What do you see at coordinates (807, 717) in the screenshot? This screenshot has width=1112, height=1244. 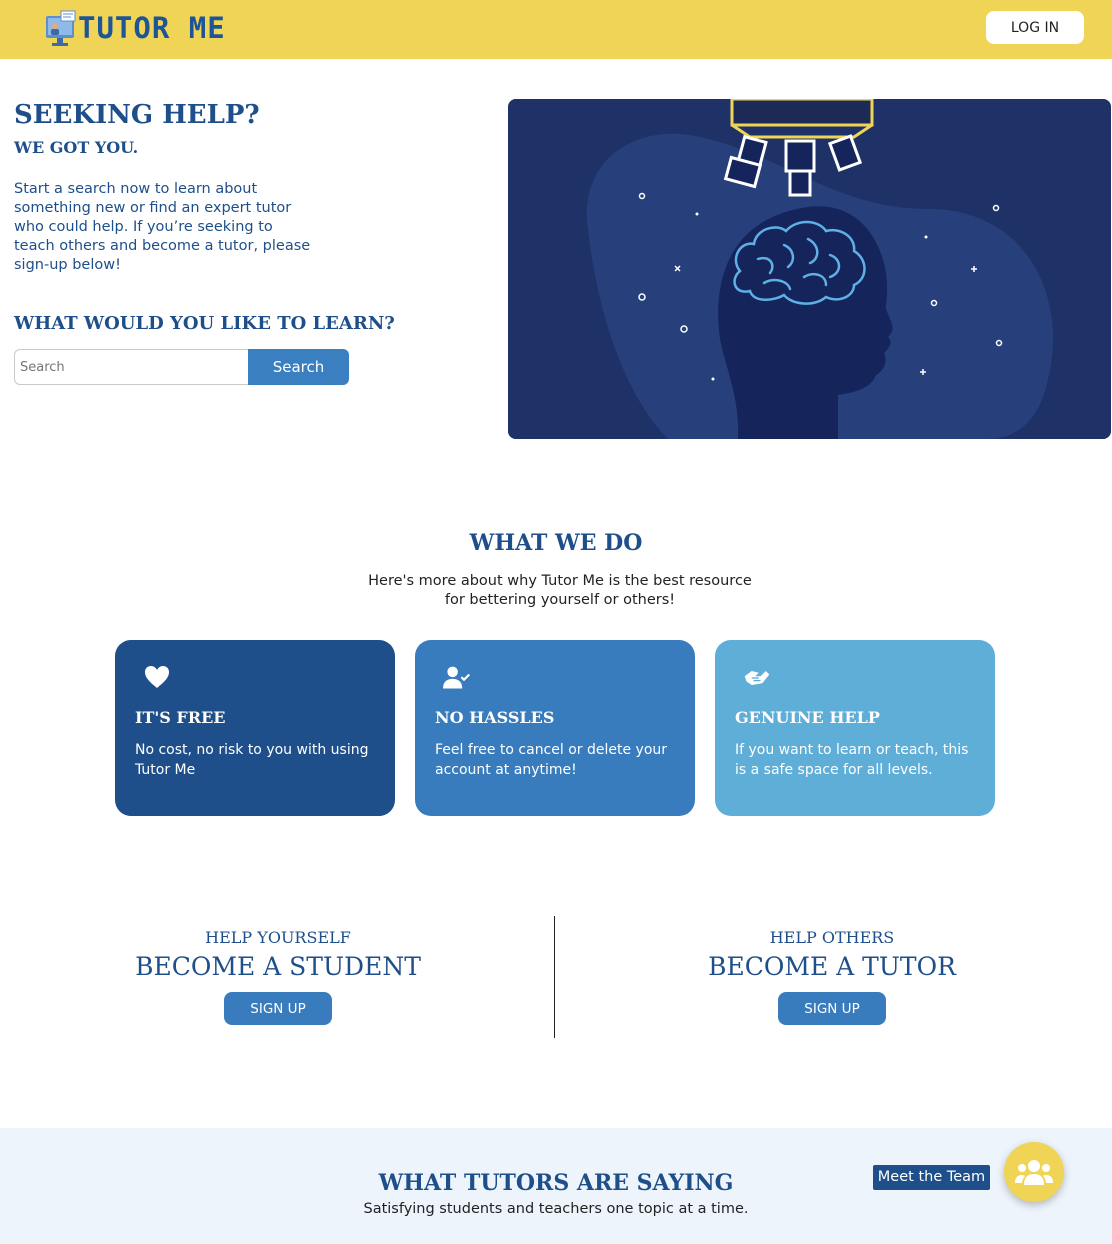 I see `card-title: GENUINE HELP` at bounding box center [807, 717].